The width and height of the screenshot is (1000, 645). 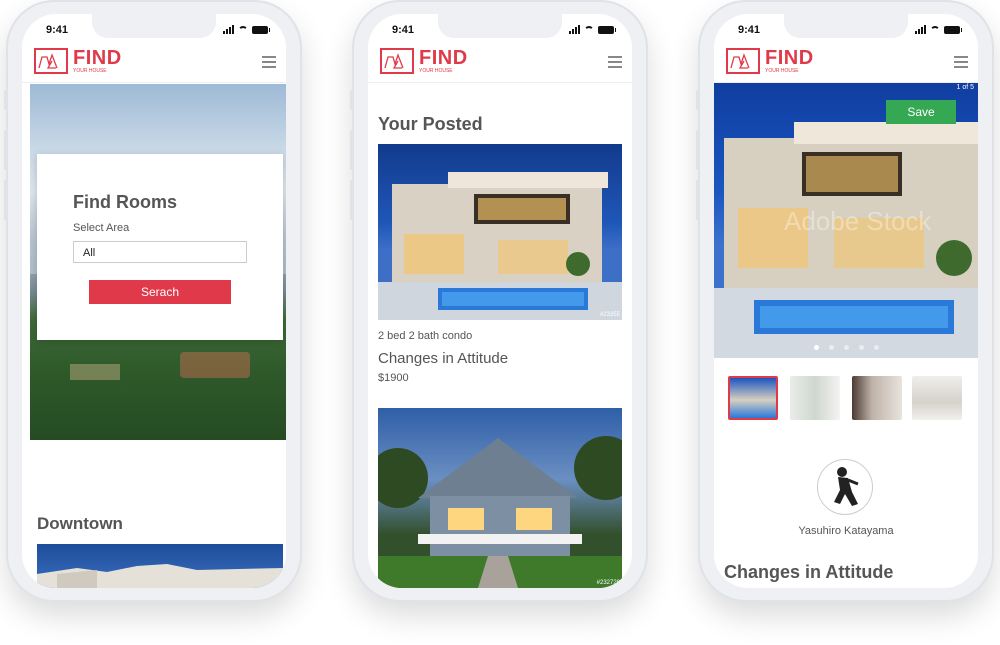 What do you see at coordinates (809, 572) in the screenshot?
I see `detail-title: Changes in Attitude` at bounding box center [809, 572].